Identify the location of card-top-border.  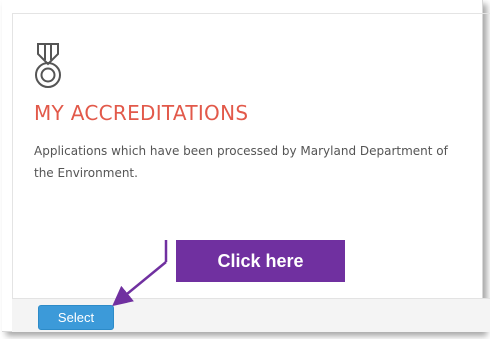
(251, 13).